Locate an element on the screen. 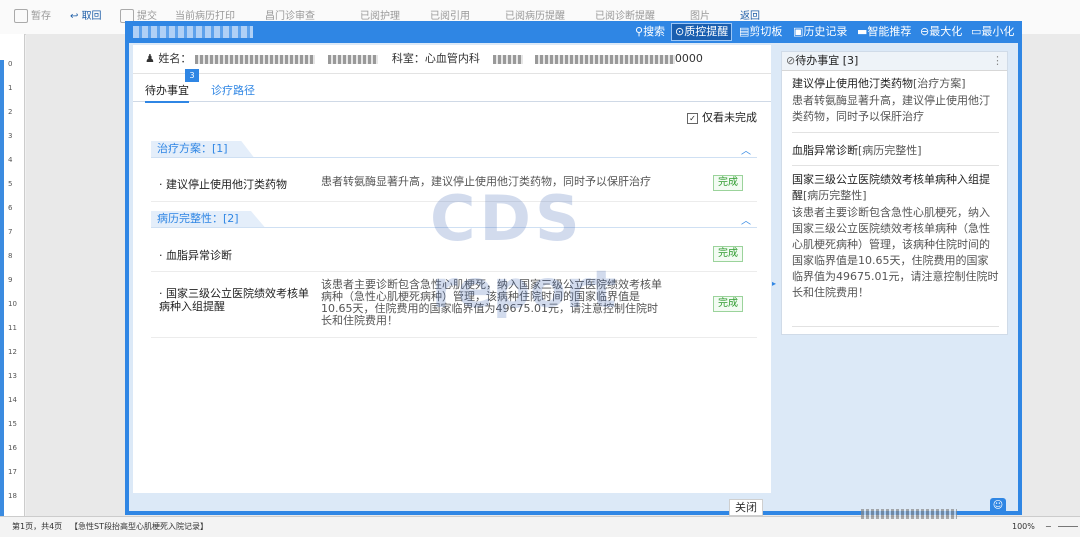 This screenshot has height=537, width=1080. todo-item-title-text: 建议停止使用他汀类药物 is located at coordinates (226, 184).